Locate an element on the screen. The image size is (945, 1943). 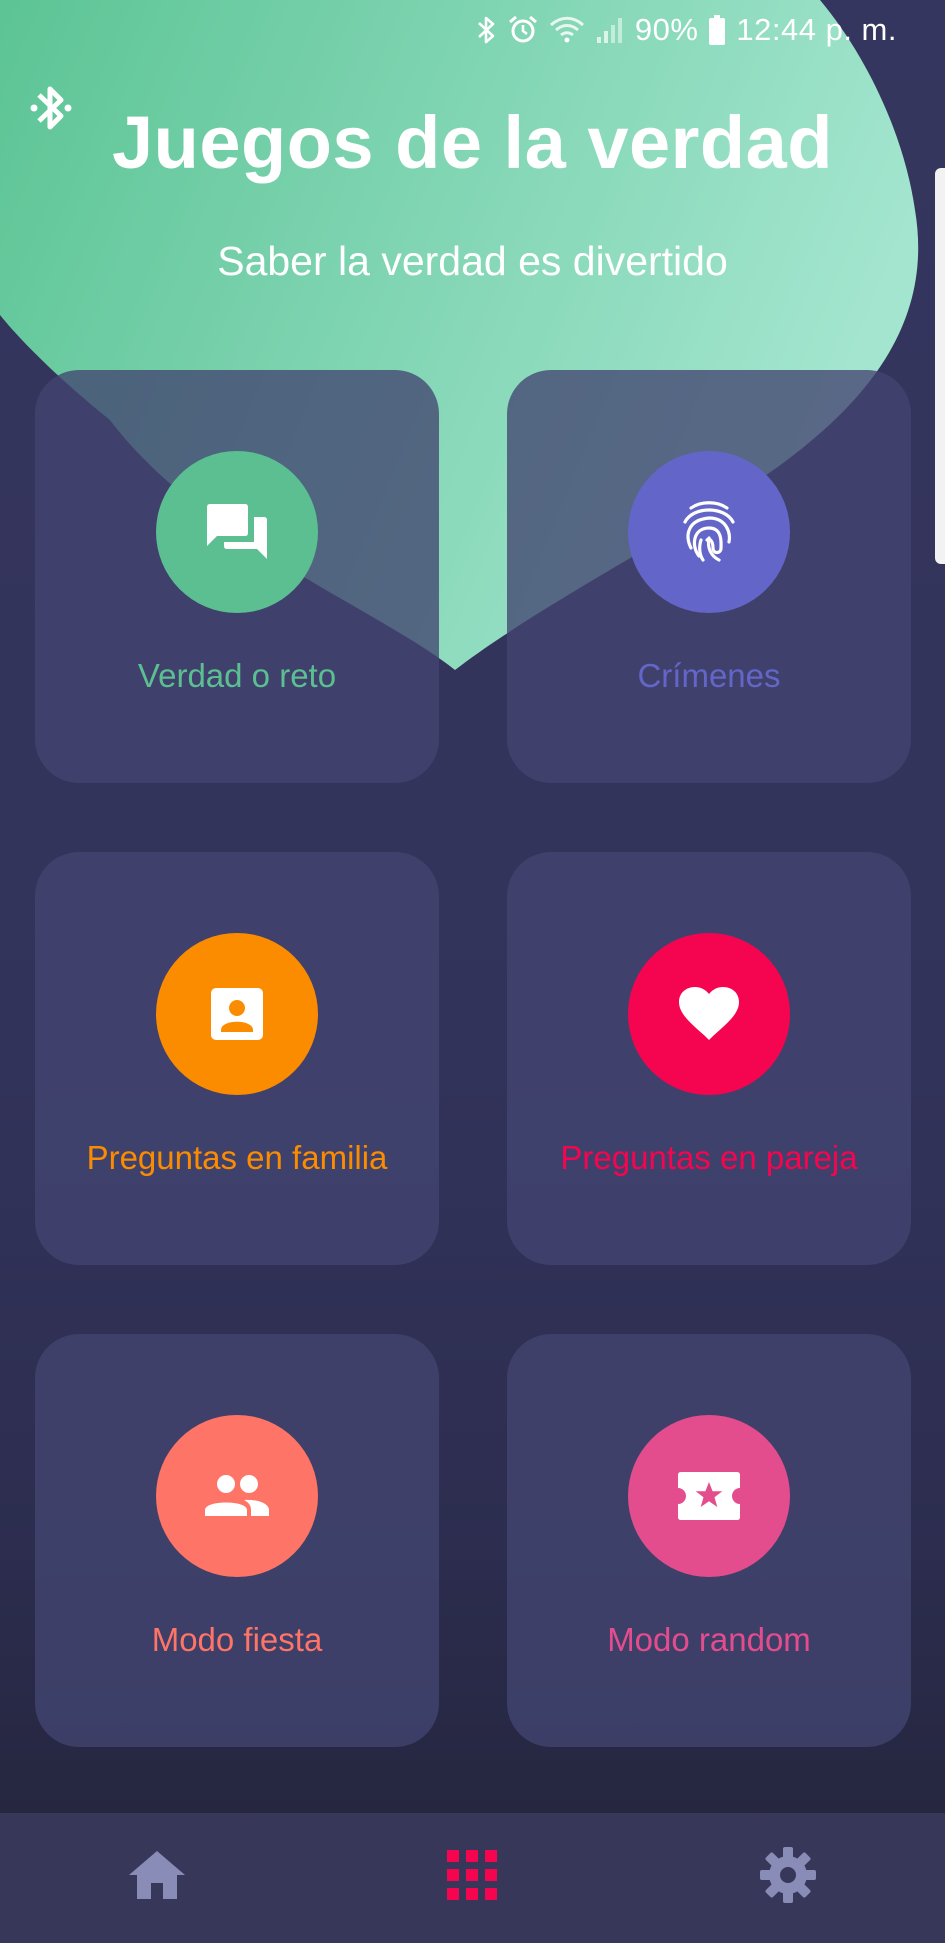
nav-settings-button is located at coordinates (788, 1875).